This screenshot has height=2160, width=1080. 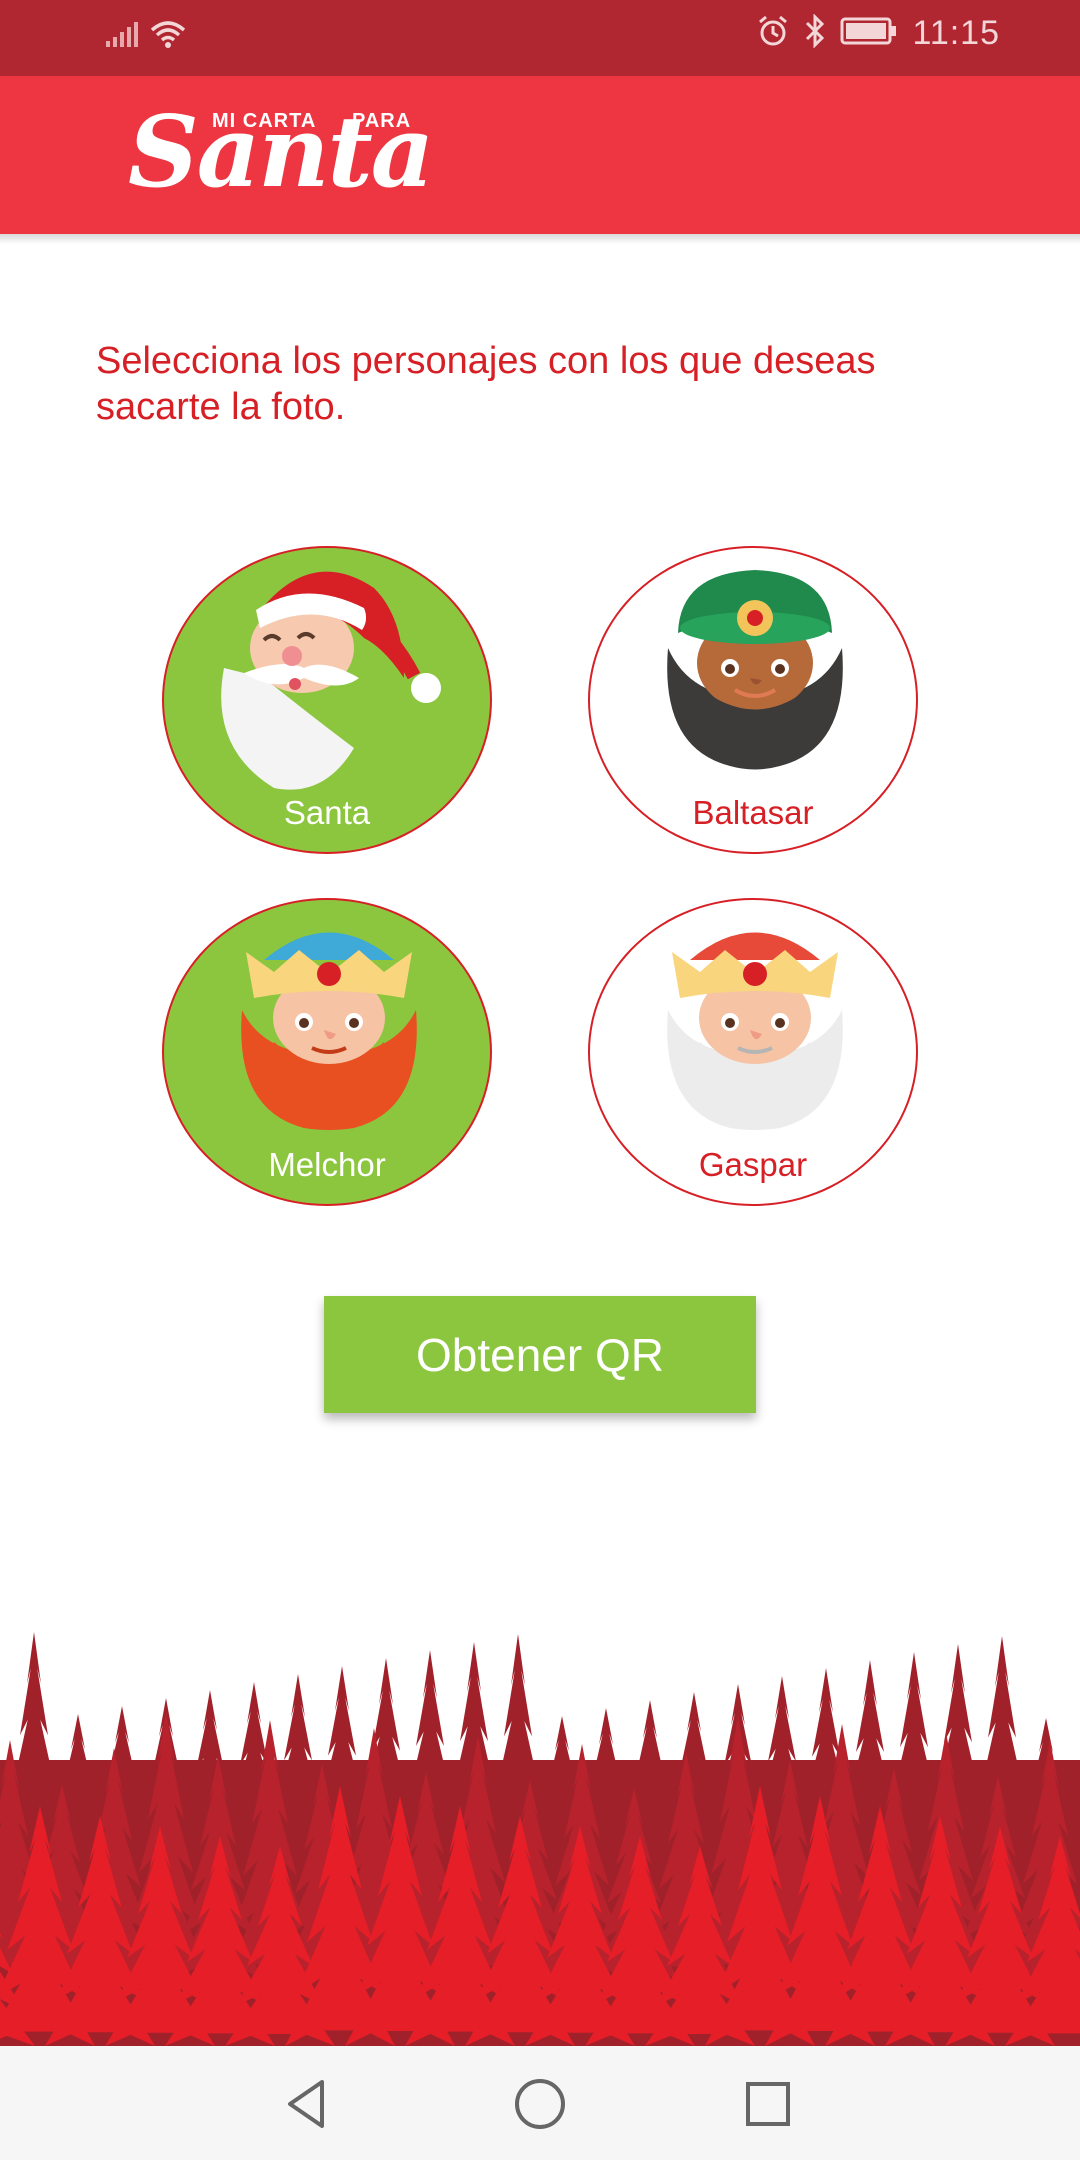 What do you see at coordinates (753, 1164) in the screenshot?
I see `character-label: Gaspar` at bounding box center [753, 1164].